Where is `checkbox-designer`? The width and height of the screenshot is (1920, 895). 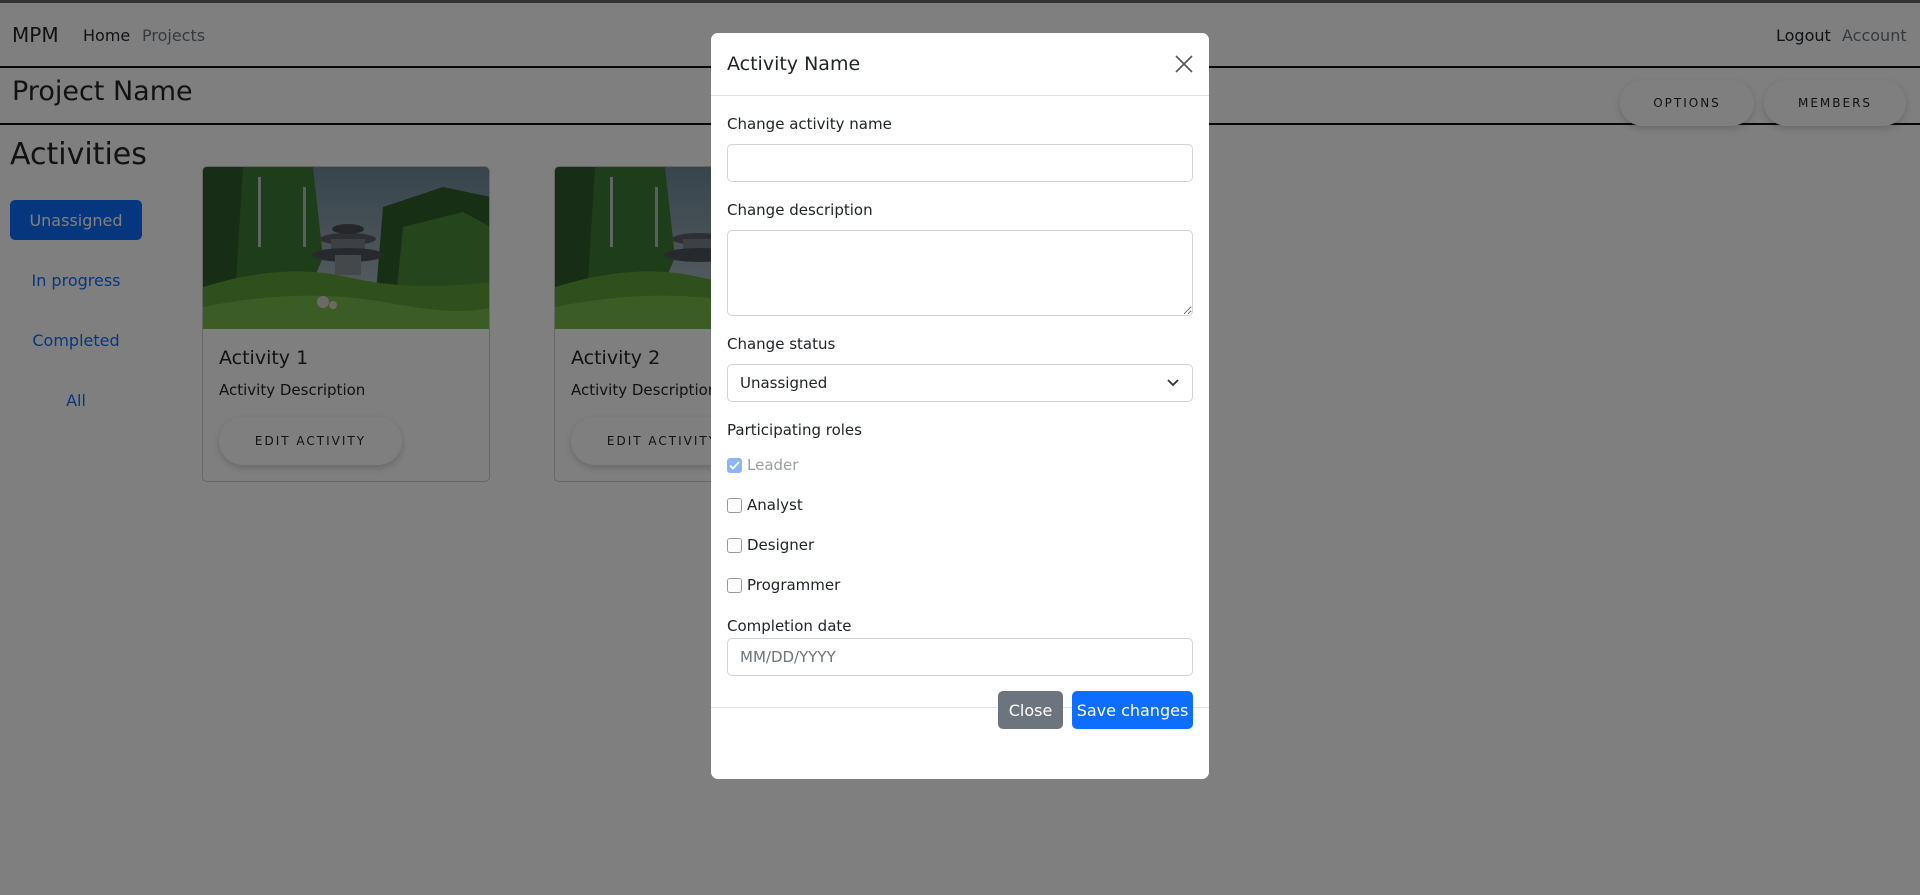 checkbox-designer is located at coordinates (734, 545).